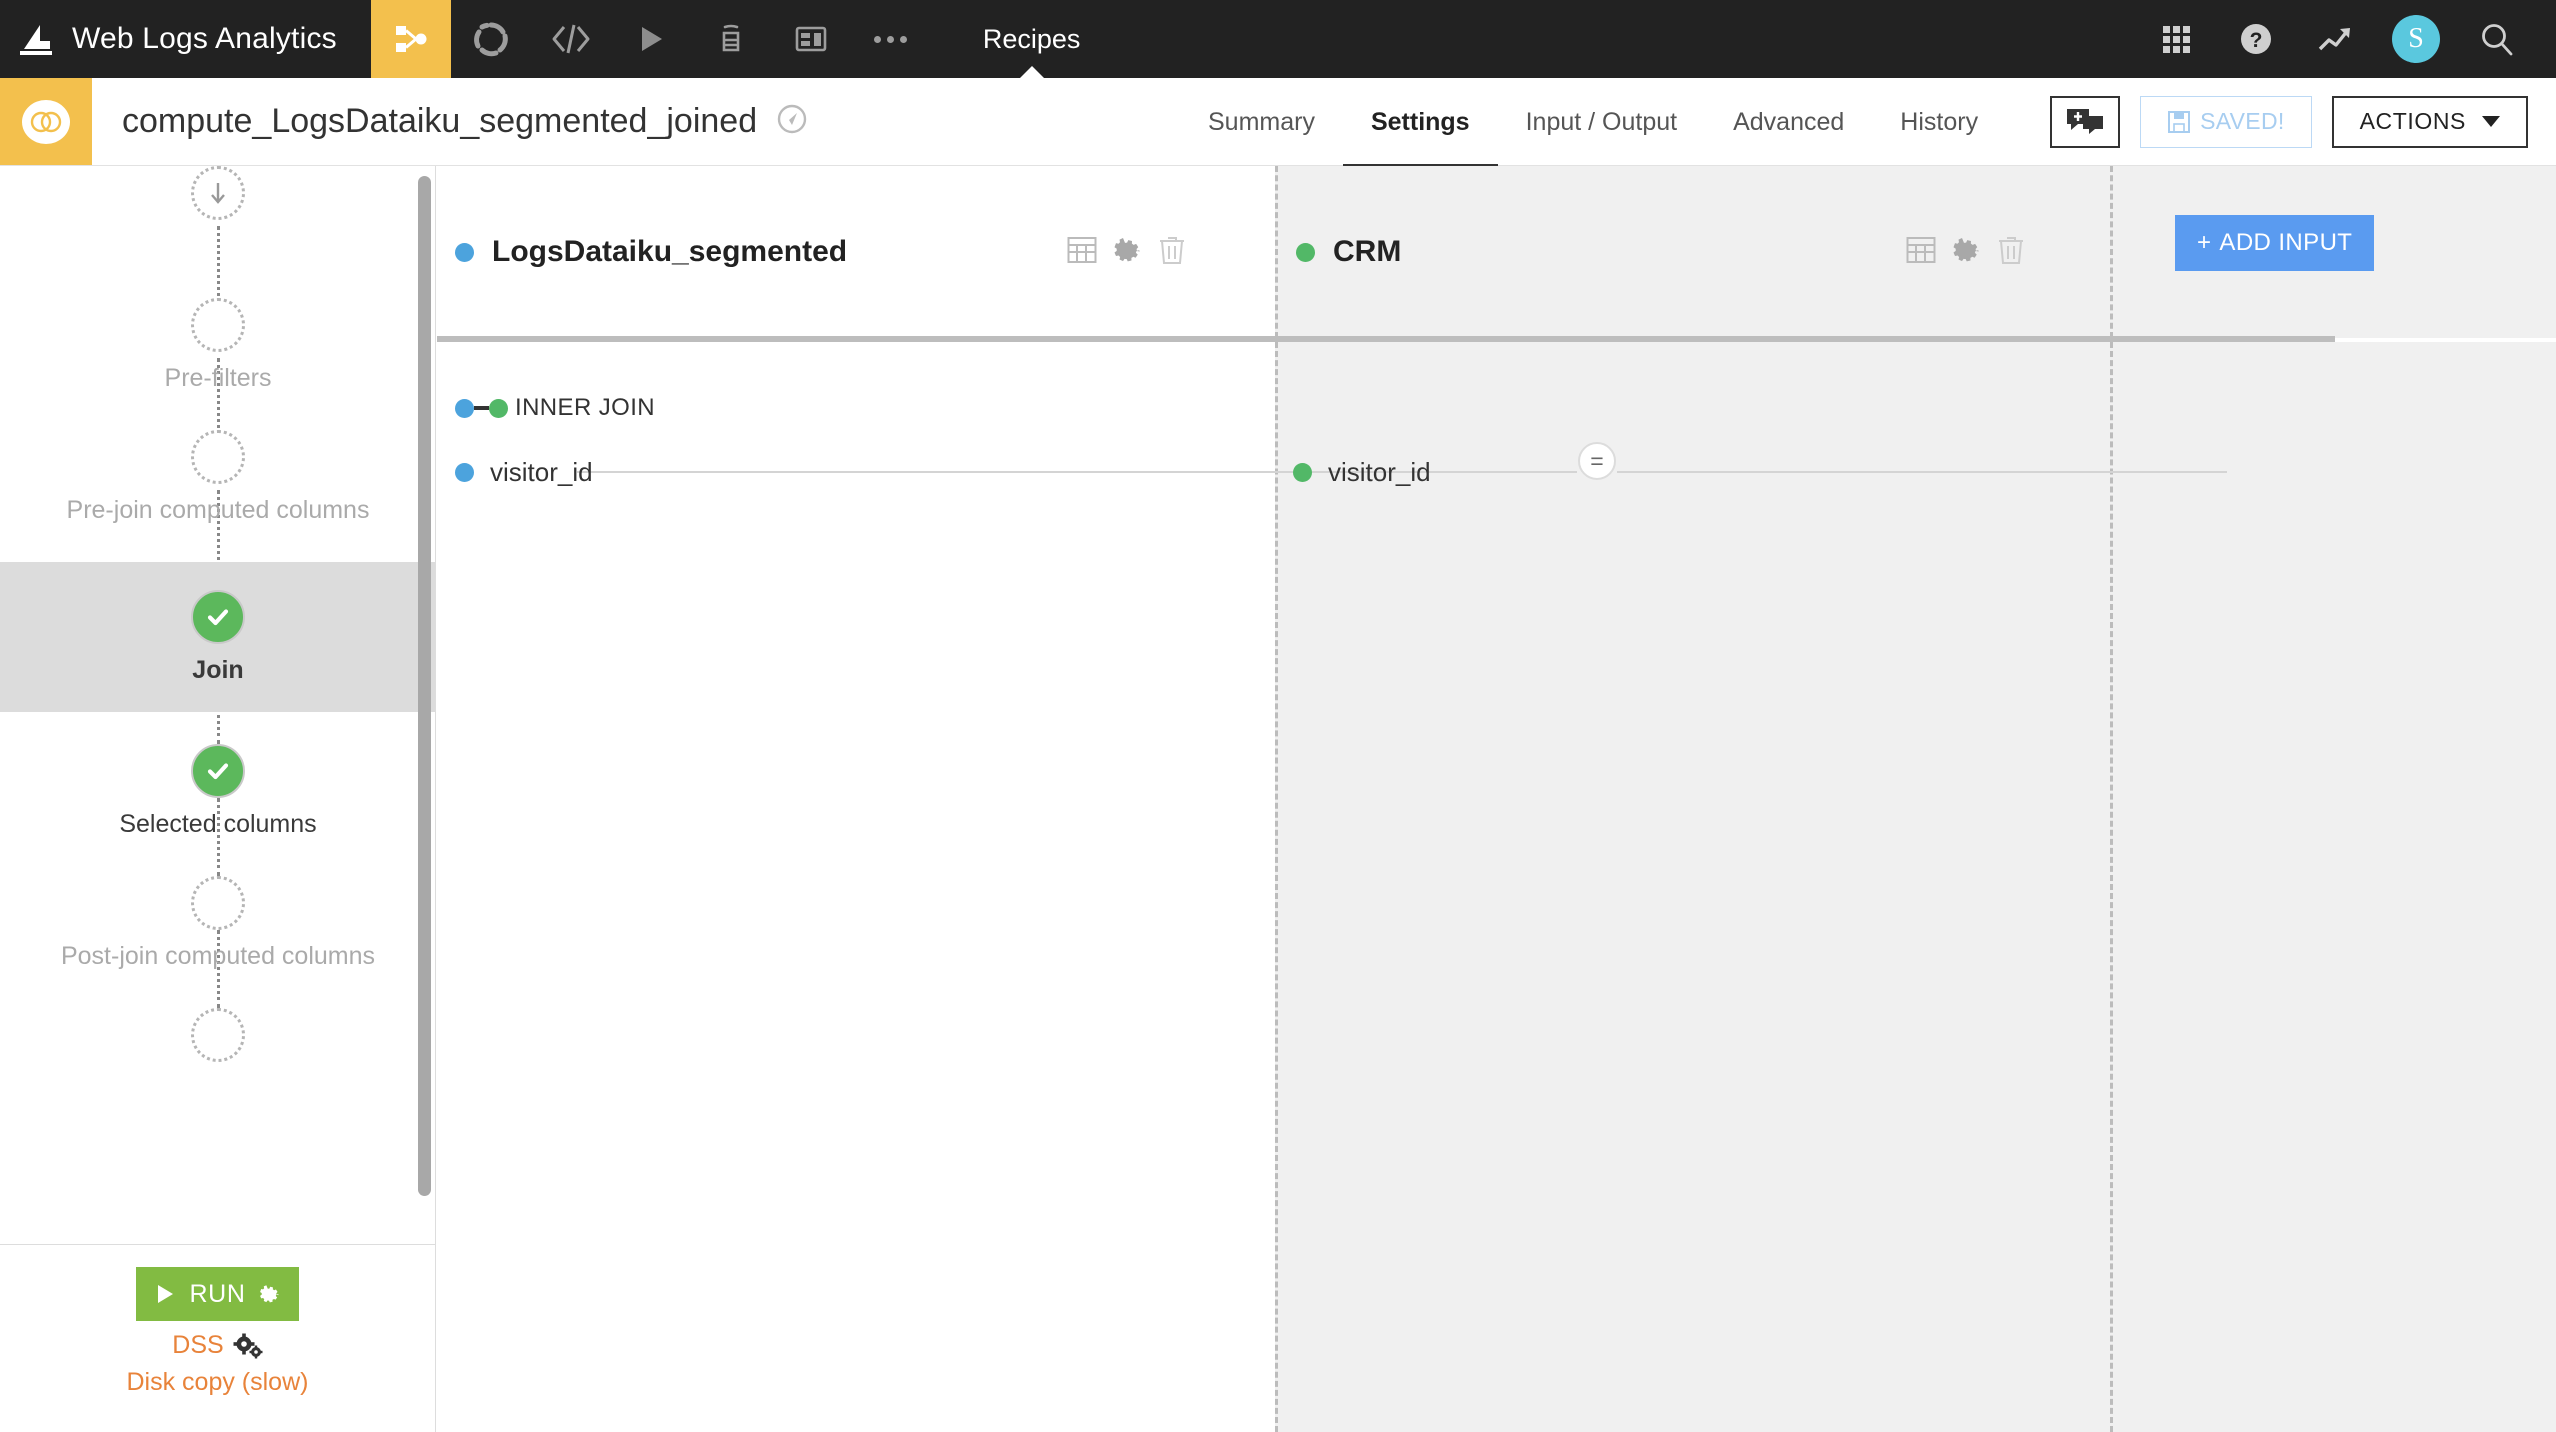 The width and height of the screenshot is (2556, 1432). Describe the element at coordinates (424, 686) in the screenshot. I see `sidebar-scrollbar` at that location.